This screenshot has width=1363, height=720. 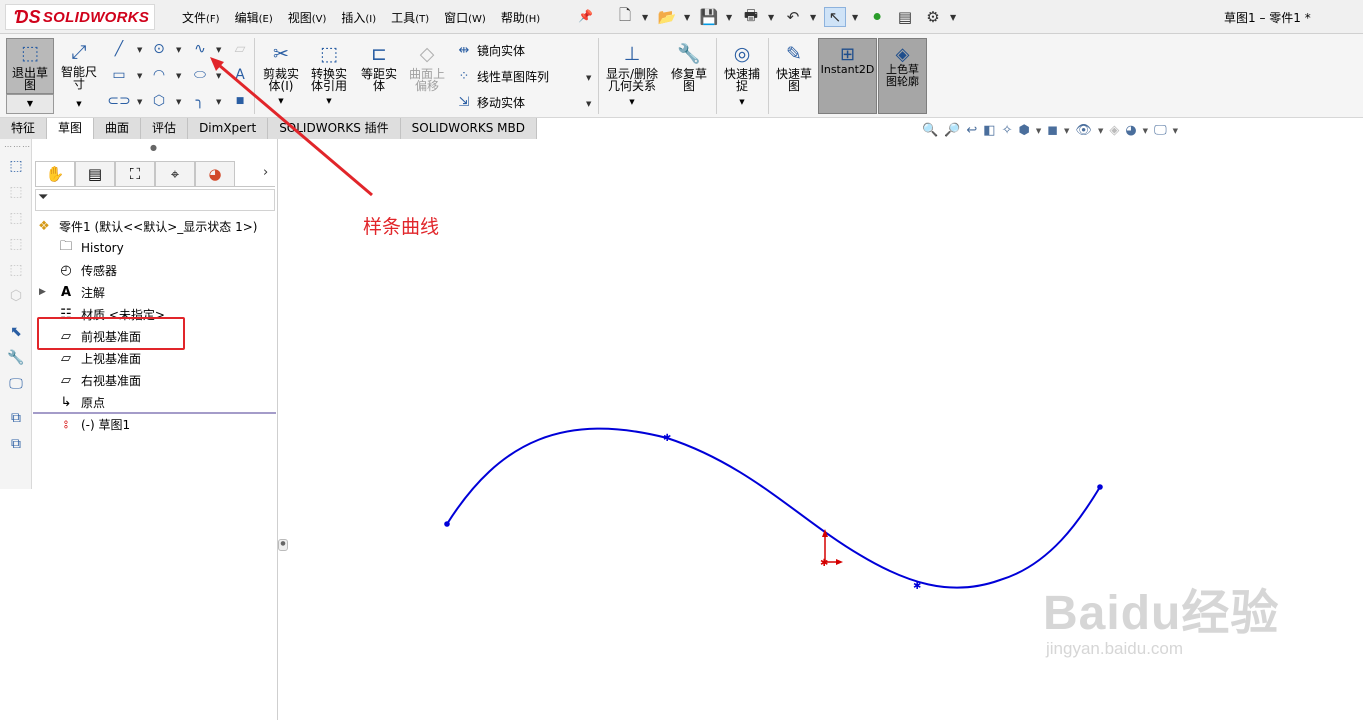 What do you see at coordinates (742, 75) in the screenshot?
I see `quick-snaps-button: ◎ 快速捕捉 ▼` at bounding box center [742, 75].